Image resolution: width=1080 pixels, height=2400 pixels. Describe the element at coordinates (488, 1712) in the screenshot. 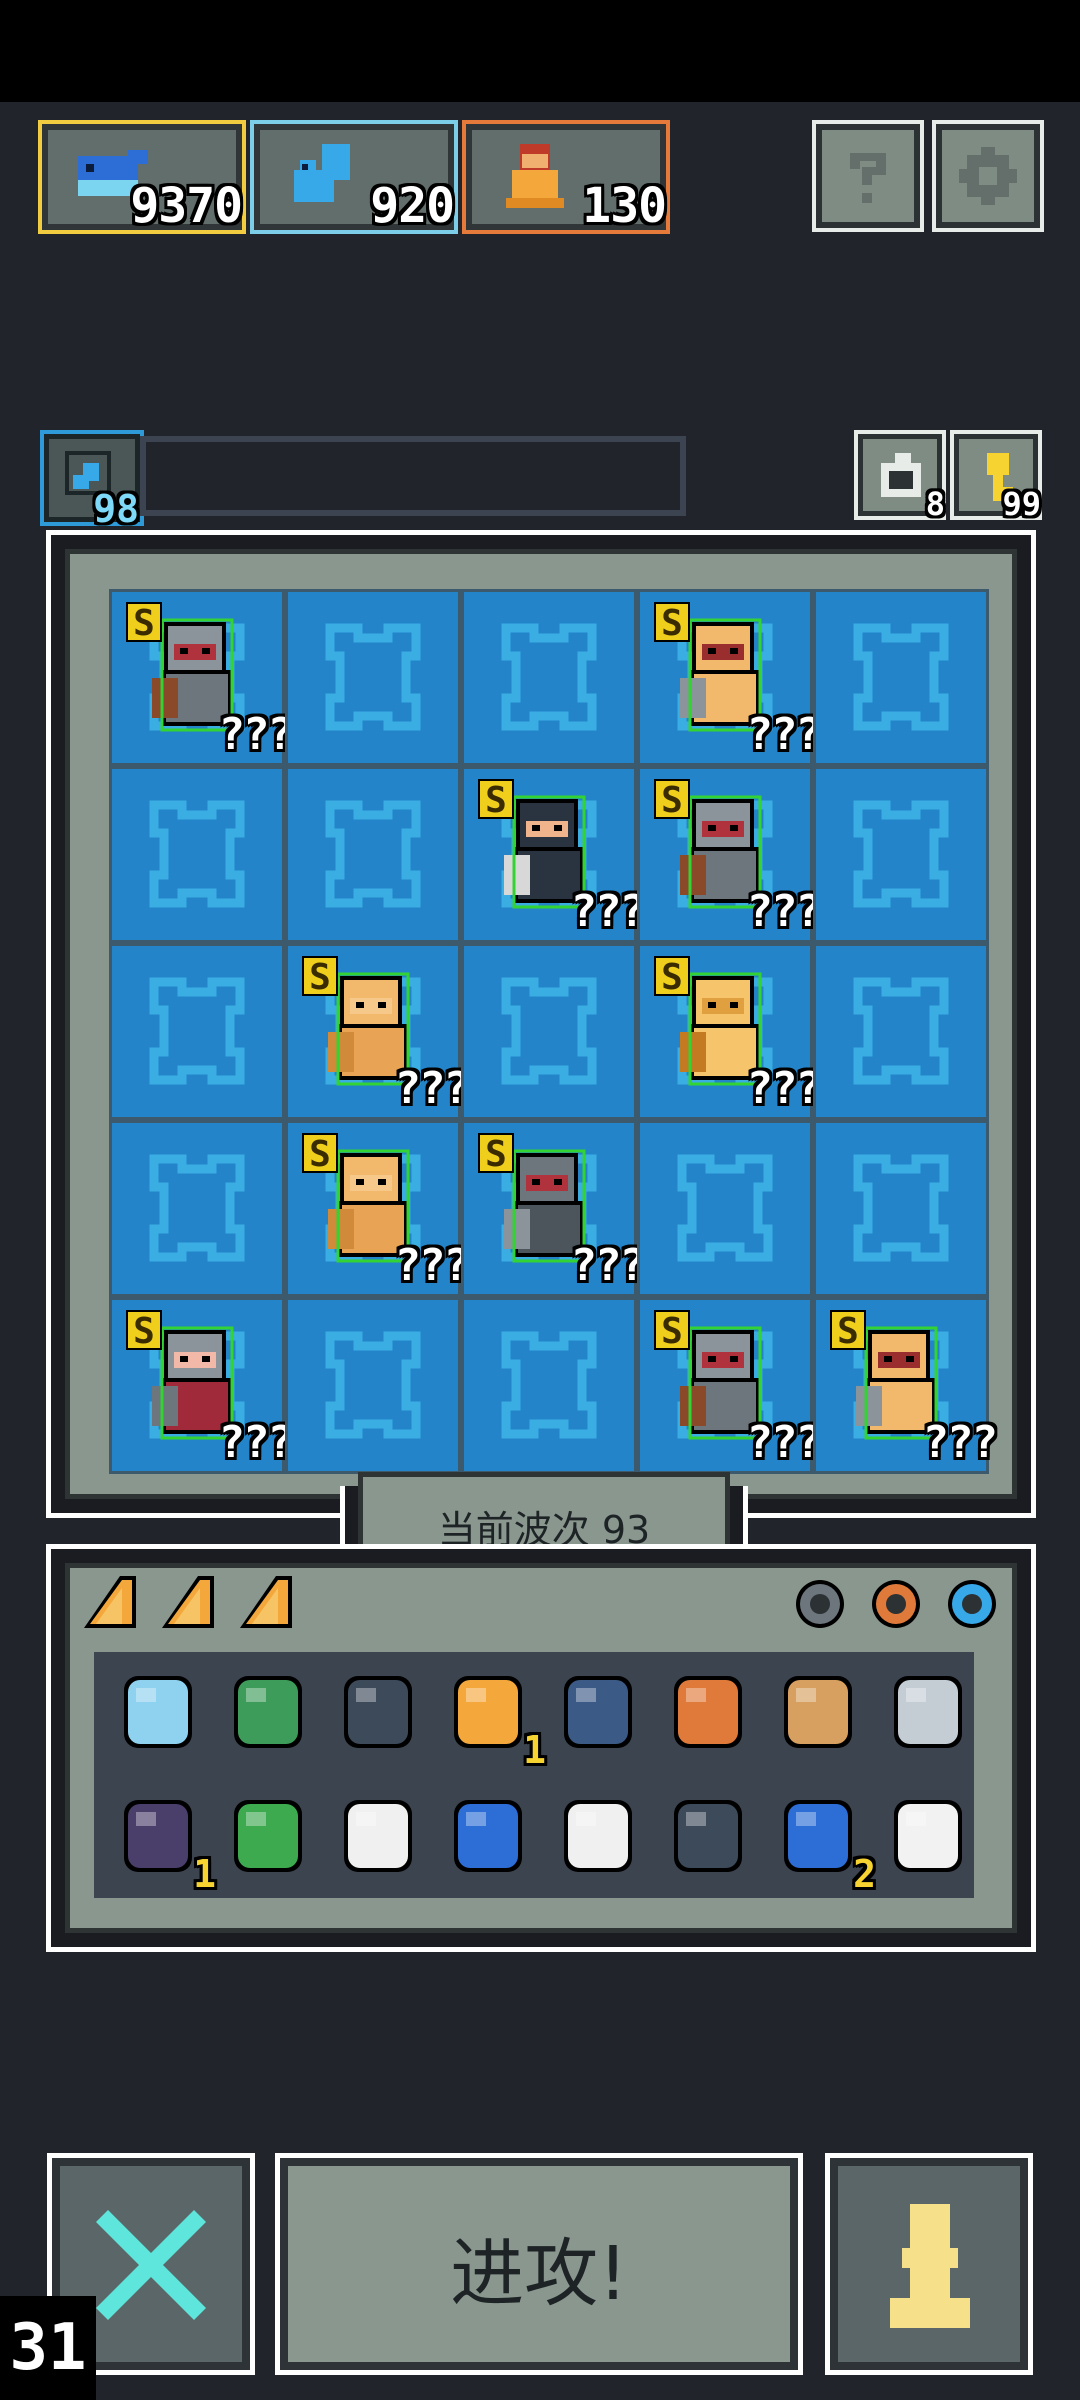

I see `orange-pawn-icon` at that location.